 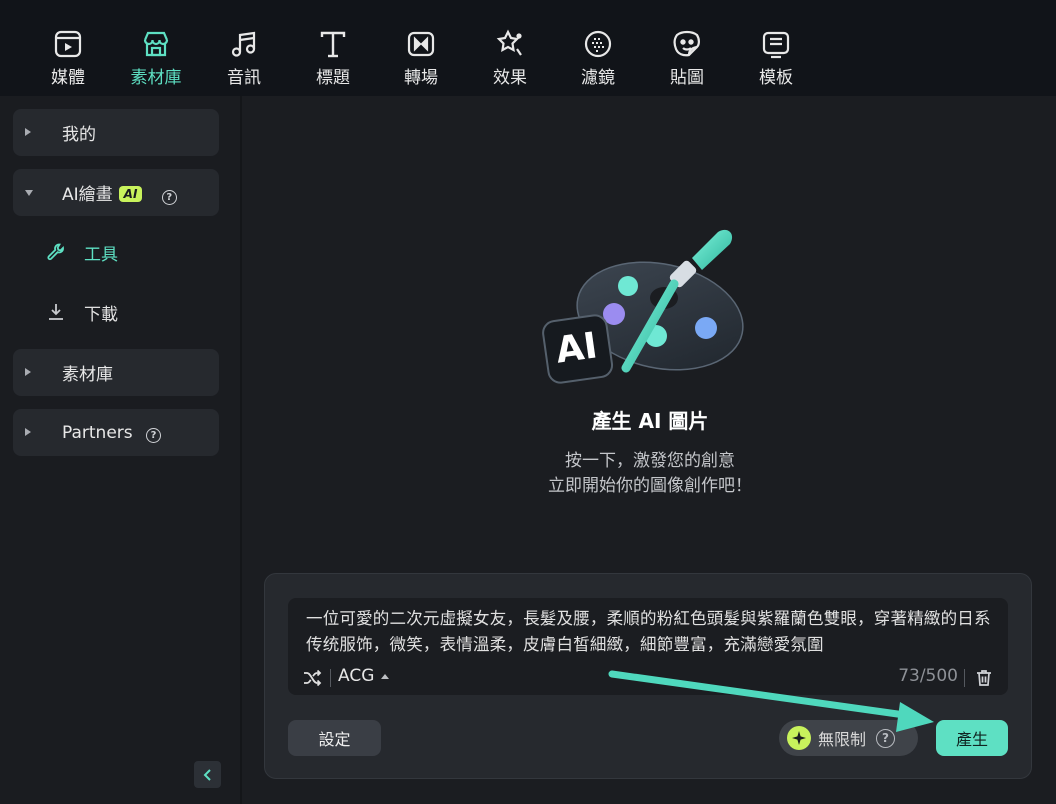 What do you see at coordinates (56, 252) in the screenshot?
I see `wrench-icon` at bounding box center [56, 252].